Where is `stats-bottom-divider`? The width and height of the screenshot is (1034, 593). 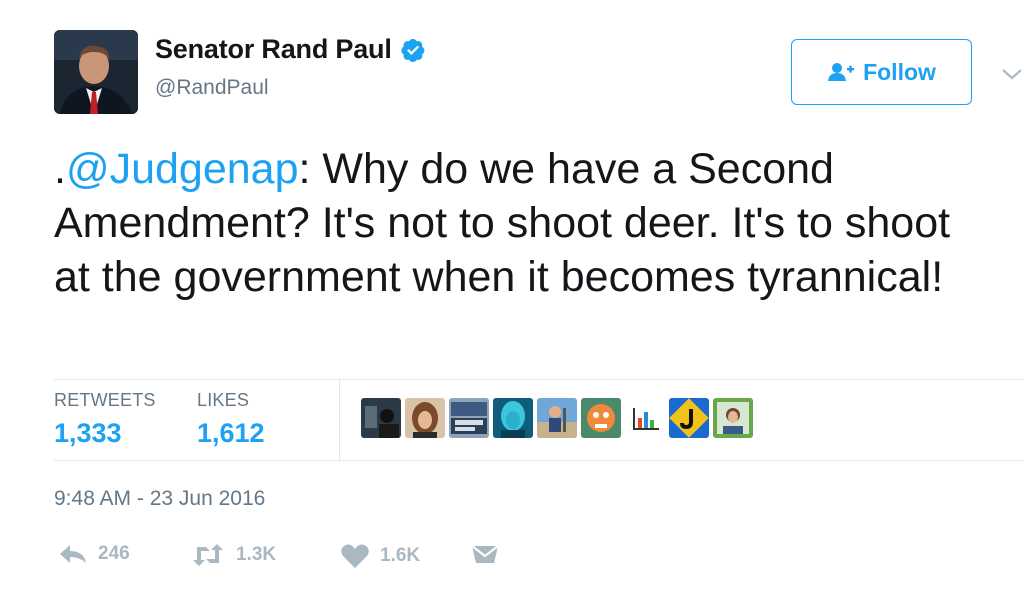
stats-bottom-divider is located at coordinates (539, 460).